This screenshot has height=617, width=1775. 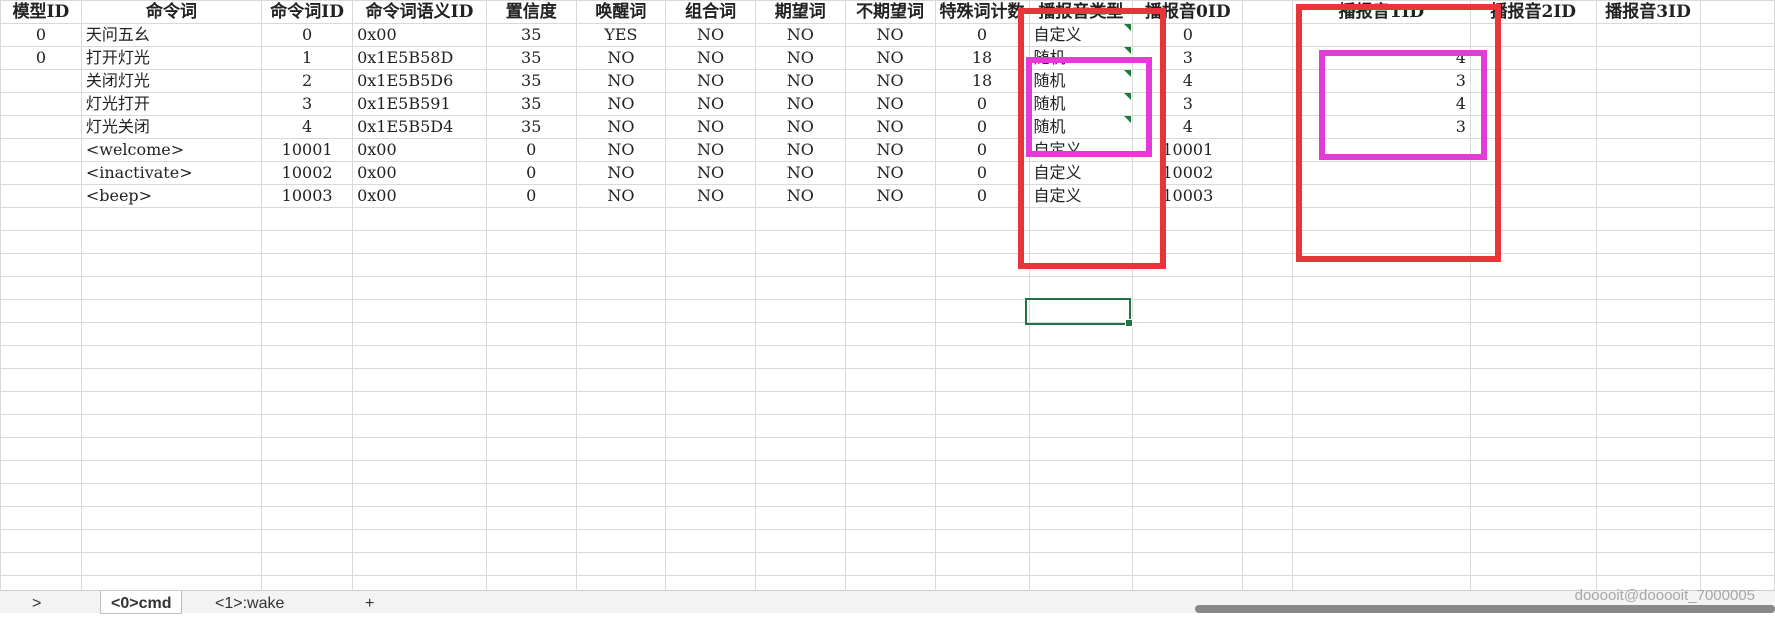 I want to click on column-header: 模型ID, so click(x=41, y=12).